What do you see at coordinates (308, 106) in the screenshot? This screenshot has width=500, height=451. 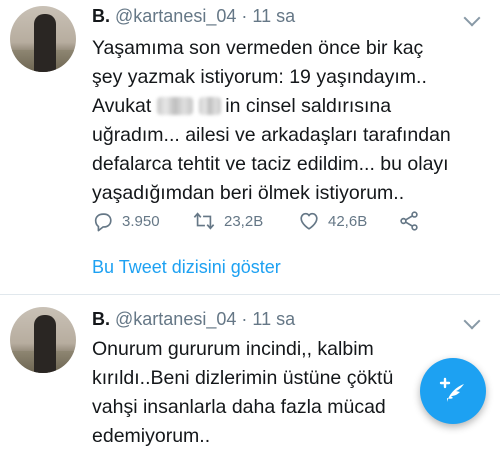 I see `tweet-text-fragment: in cinsel saldırısına` at bounding box center [308, 106].